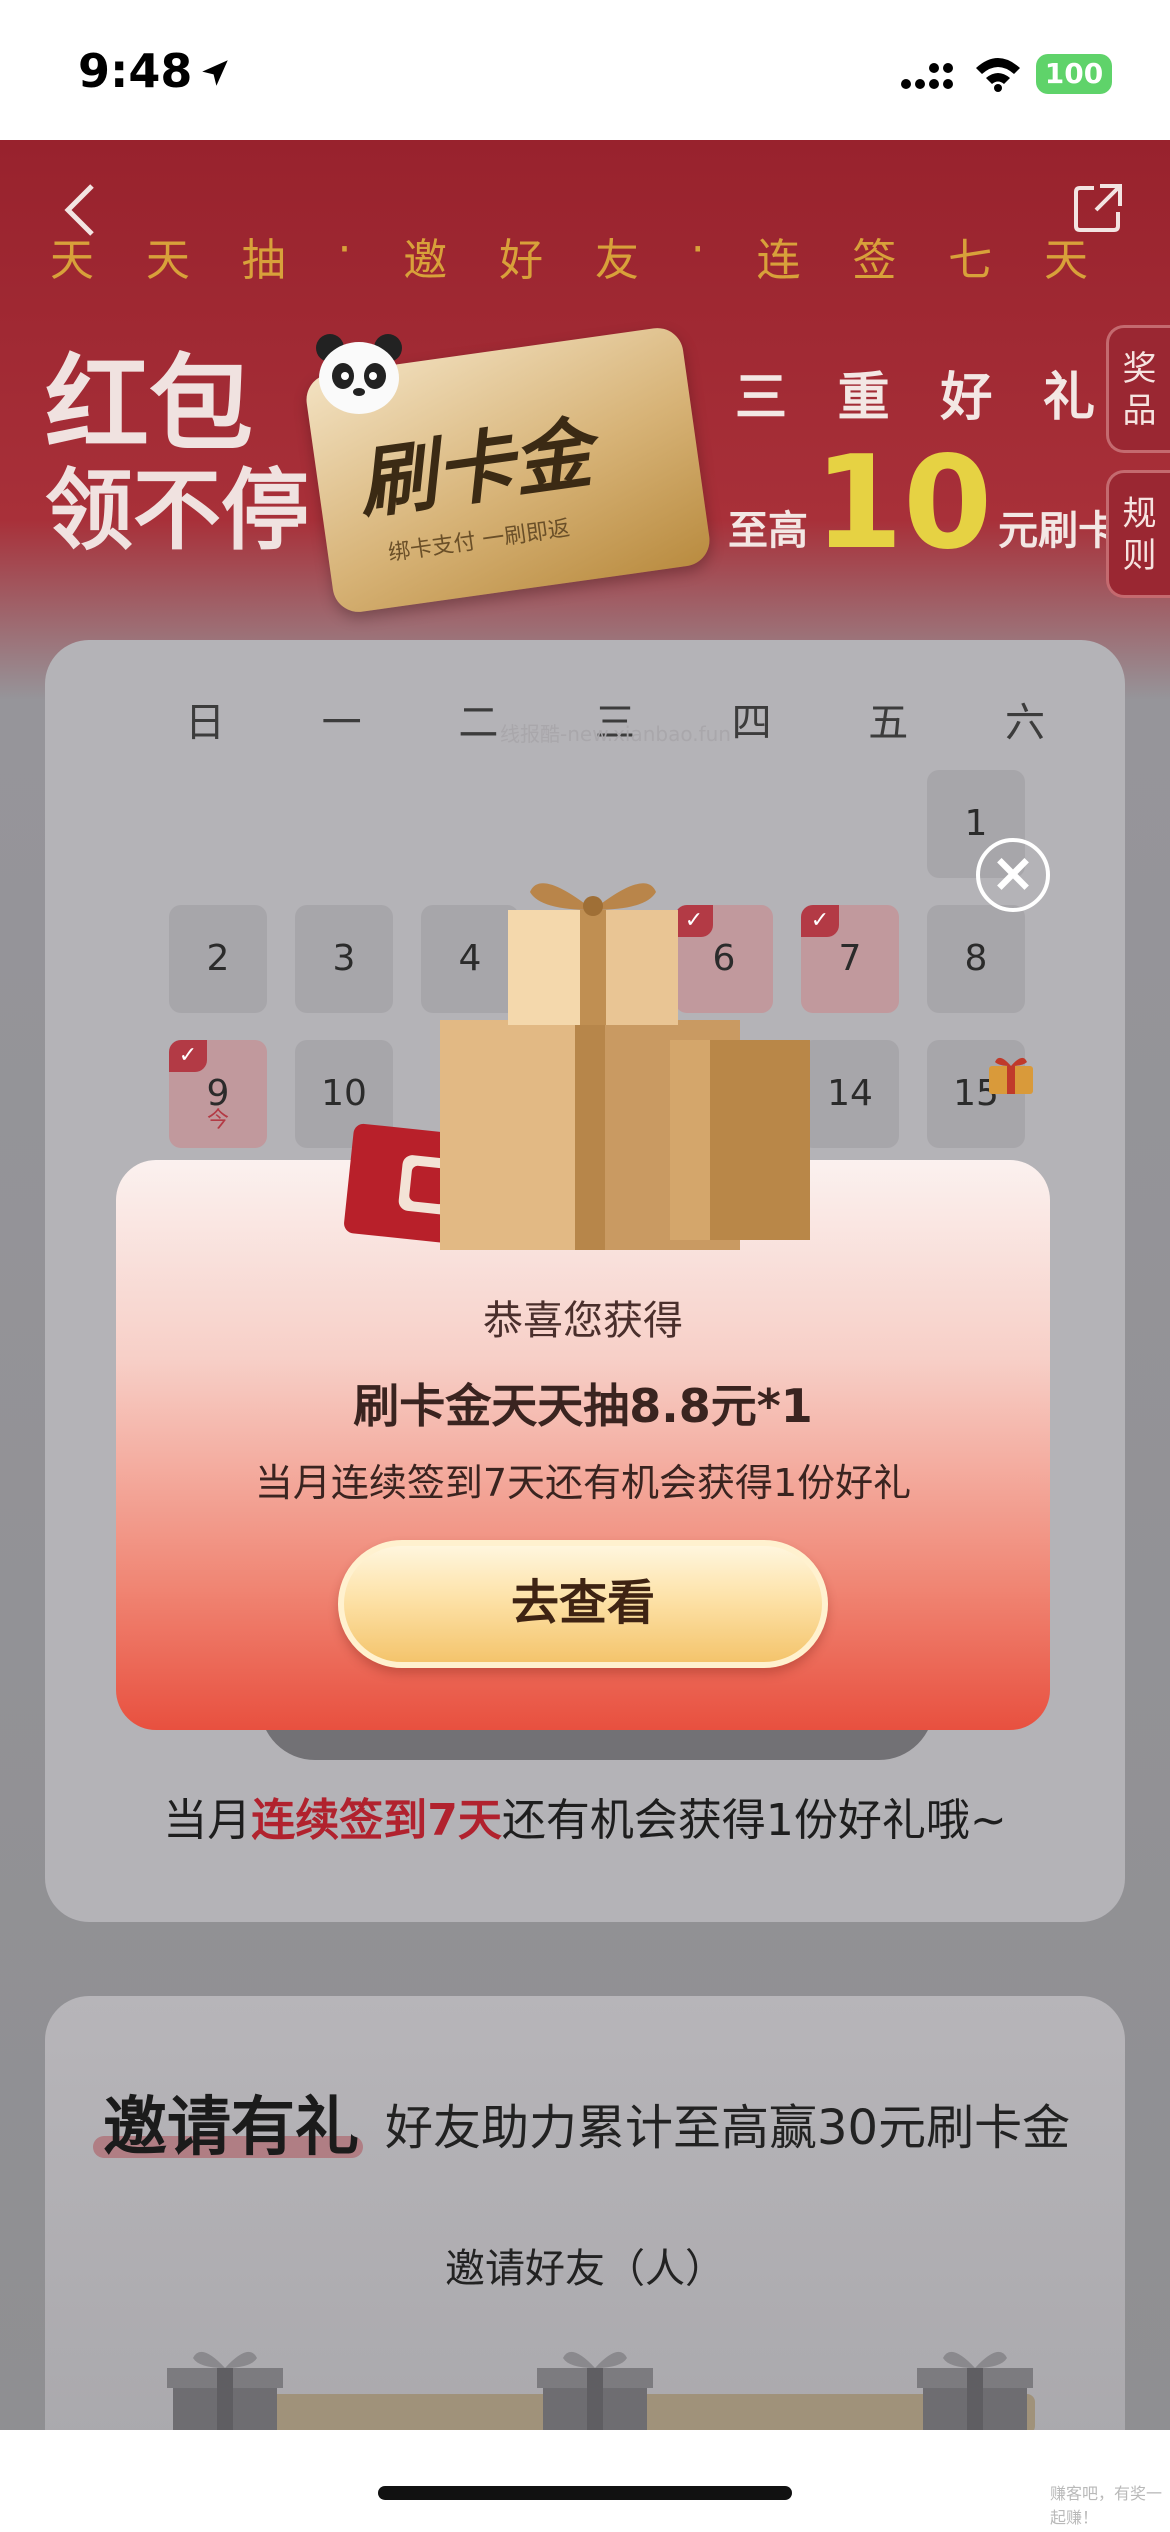 This screenshot has width=1170, height=2532. Describe the element at coordinates (177, 453) in the screenshot. I see `hero-title: 红包 领不停` at that location.